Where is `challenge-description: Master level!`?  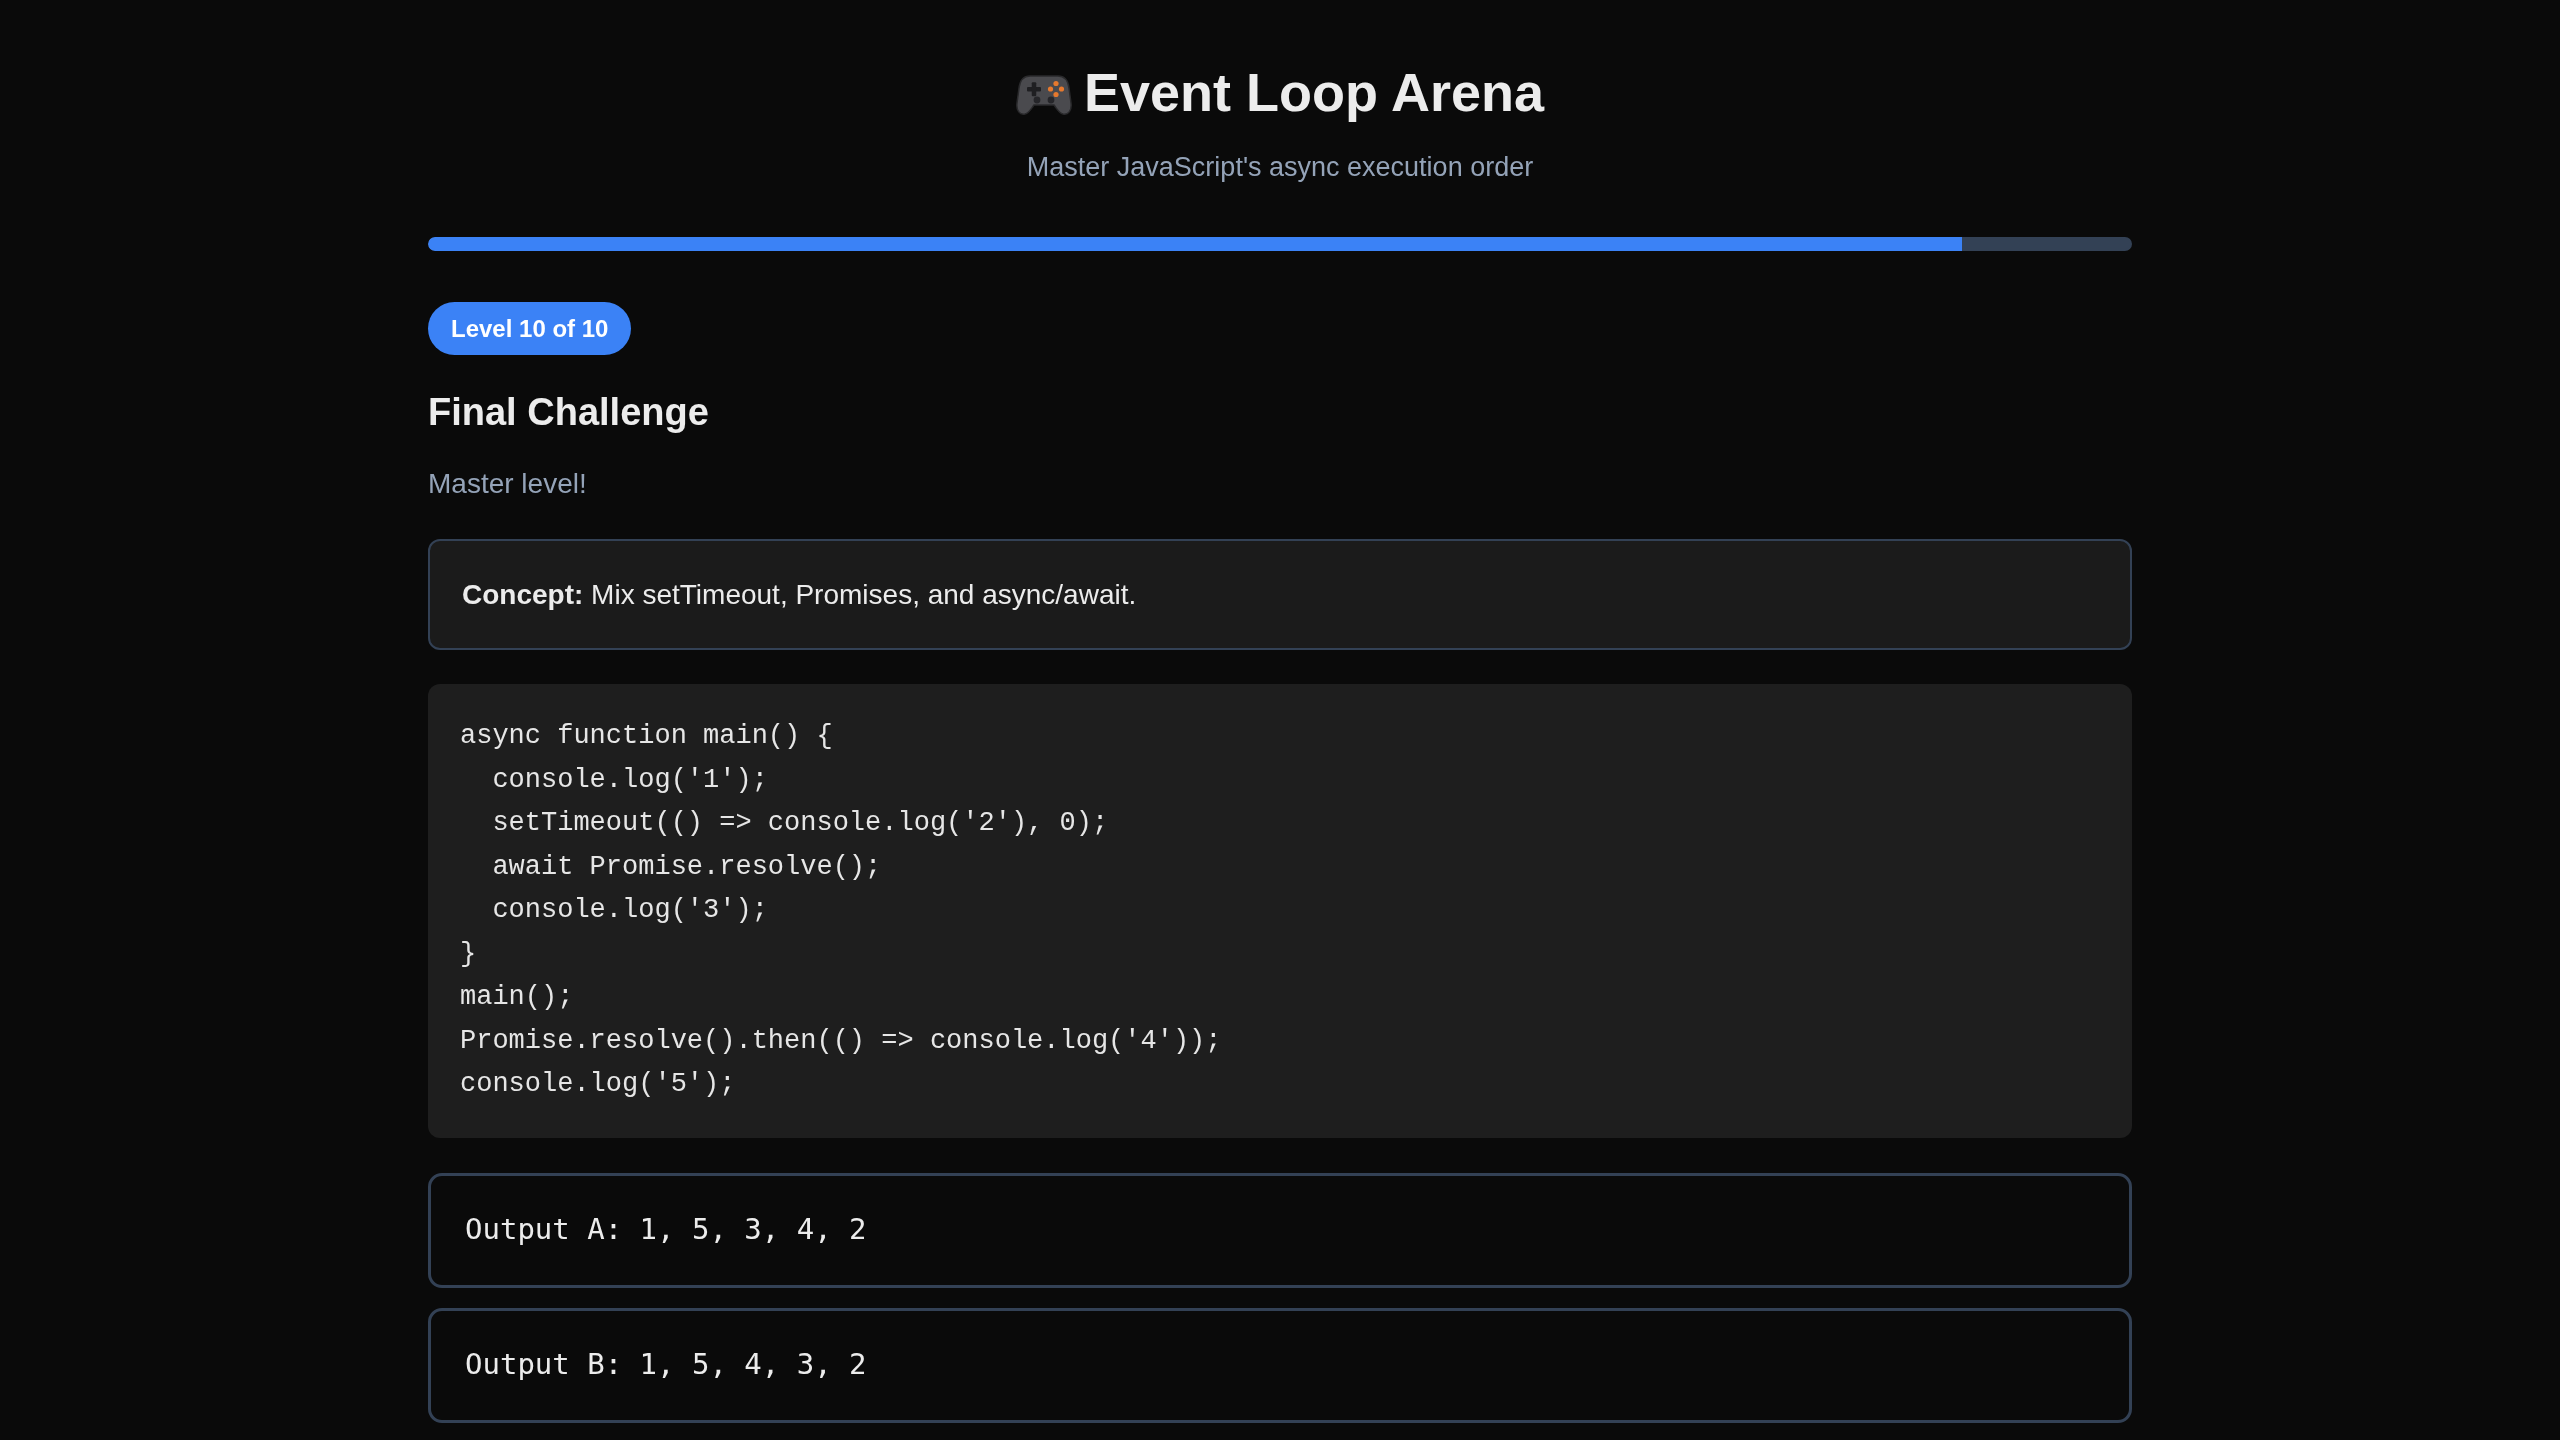 challenge-description: Master level! is located at coordinates (508, 484).